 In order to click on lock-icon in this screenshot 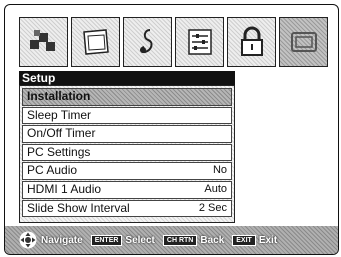, I will do `click(251, 41)`.